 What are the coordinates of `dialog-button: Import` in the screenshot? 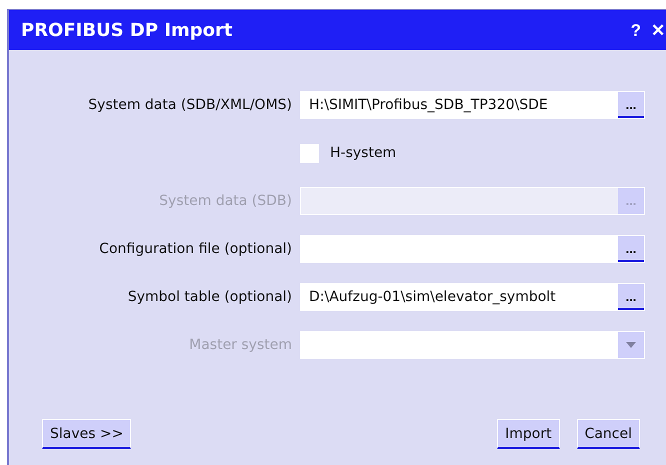 It's located at (528, 434).